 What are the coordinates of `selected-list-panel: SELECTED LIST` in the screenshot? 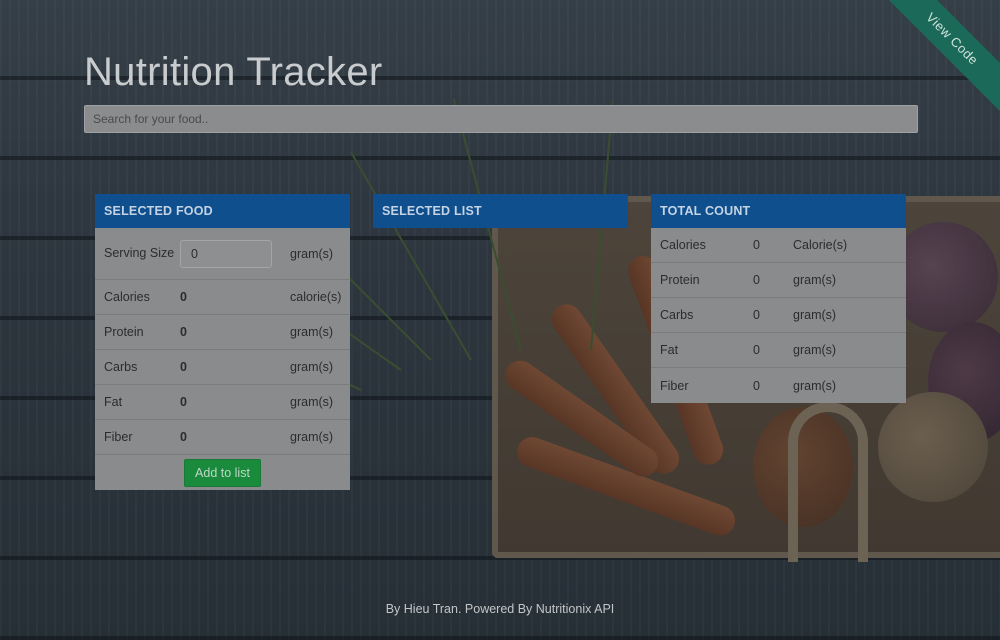 It's located at (500, 211).